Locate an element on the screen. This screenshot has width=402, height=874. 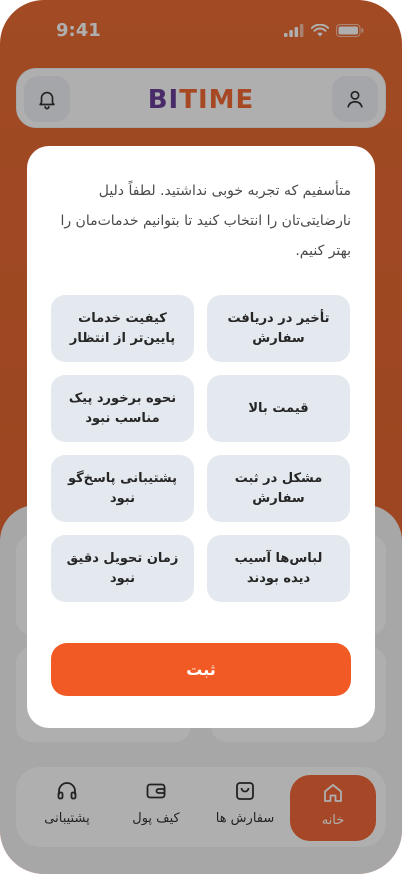
reason-option-inaccurate-delivery-time: زمان تحویل دقیق نبود is located at coordinates (122, 568).